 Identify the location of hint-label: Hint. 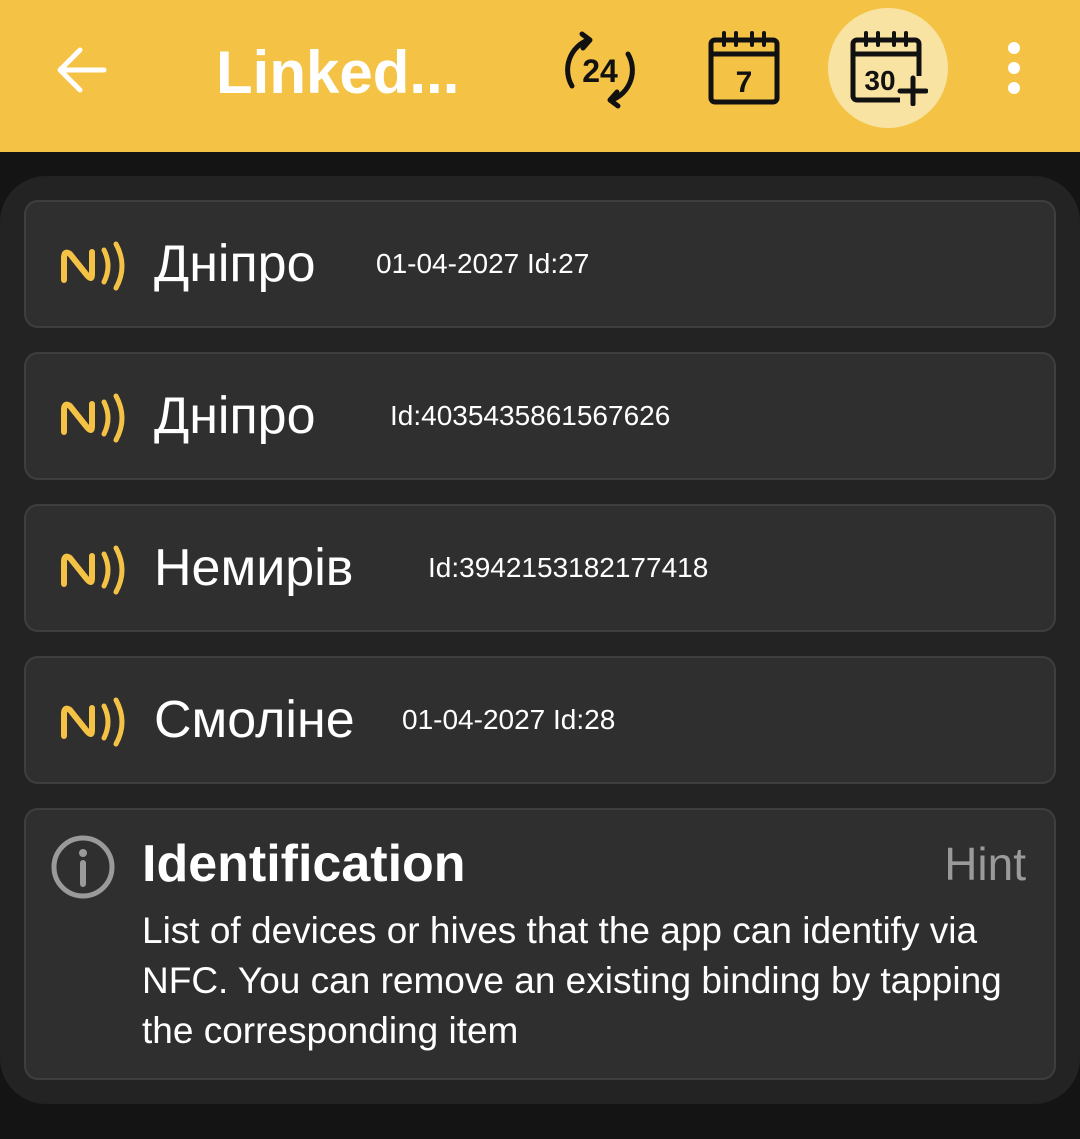
(985, 864).